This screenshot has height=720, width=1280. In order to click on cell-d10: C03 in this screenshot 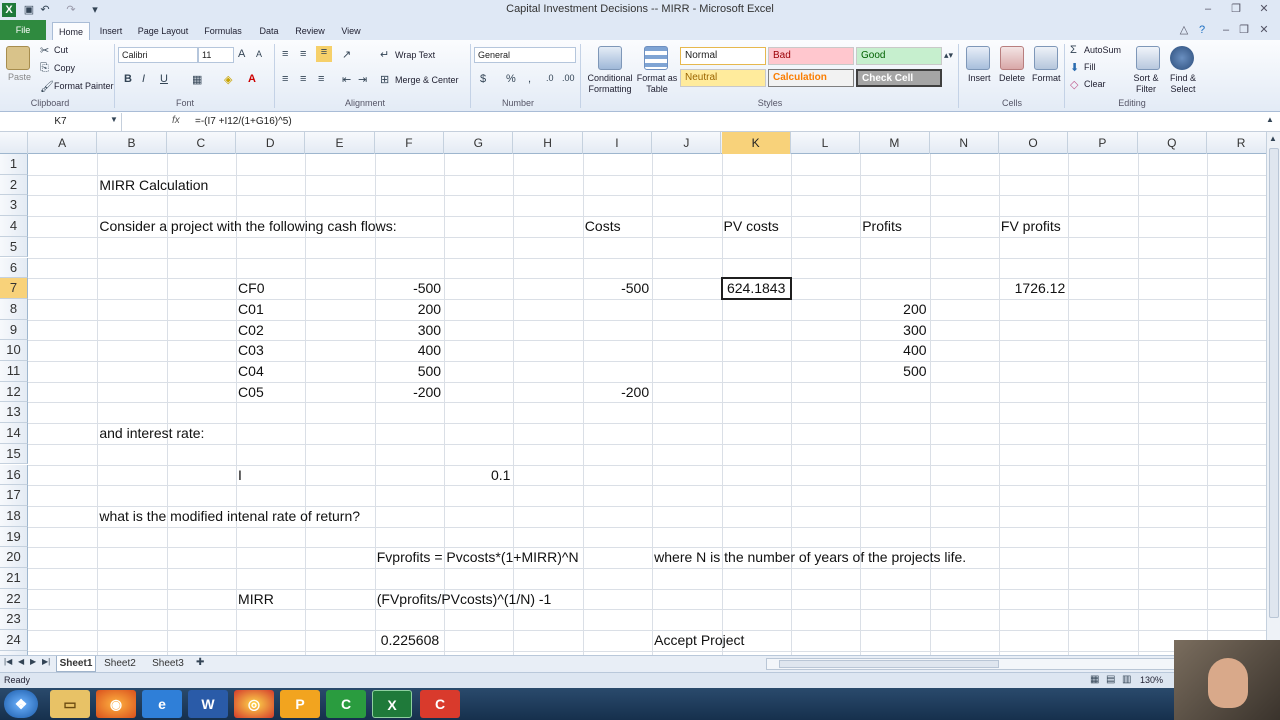, I will do `click(251, 350)`.